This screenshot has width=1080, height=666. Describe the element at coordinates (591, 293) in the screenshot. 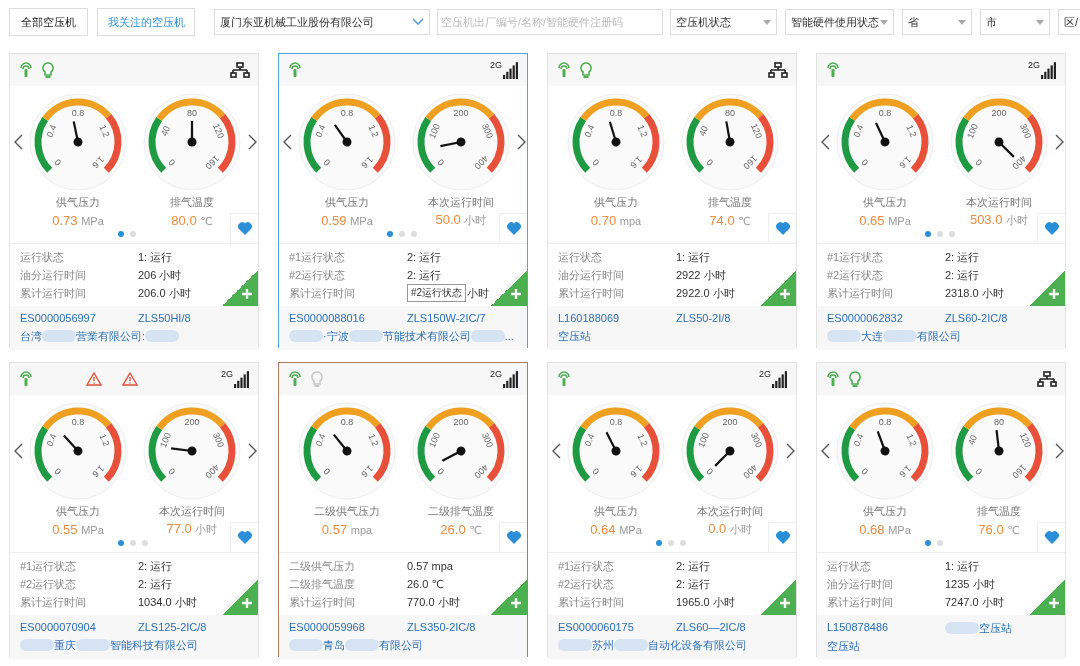

I see `info-label: 累计运行时间` at that location.